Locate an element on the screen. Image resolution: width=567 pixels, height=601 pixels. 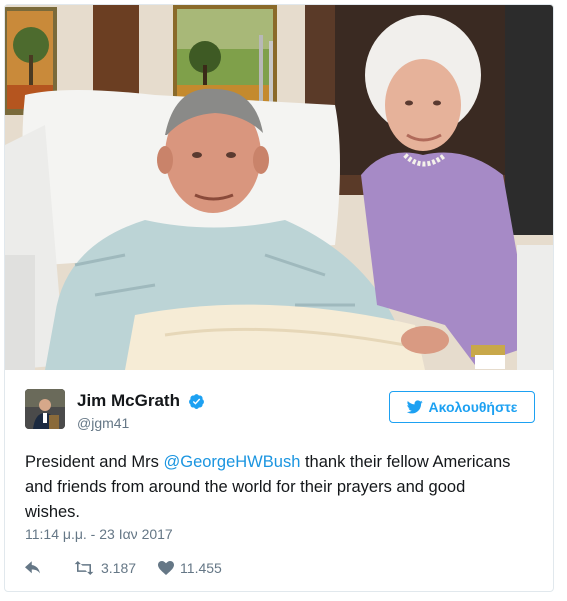
bird-icon is located at coordinates (414, 407).